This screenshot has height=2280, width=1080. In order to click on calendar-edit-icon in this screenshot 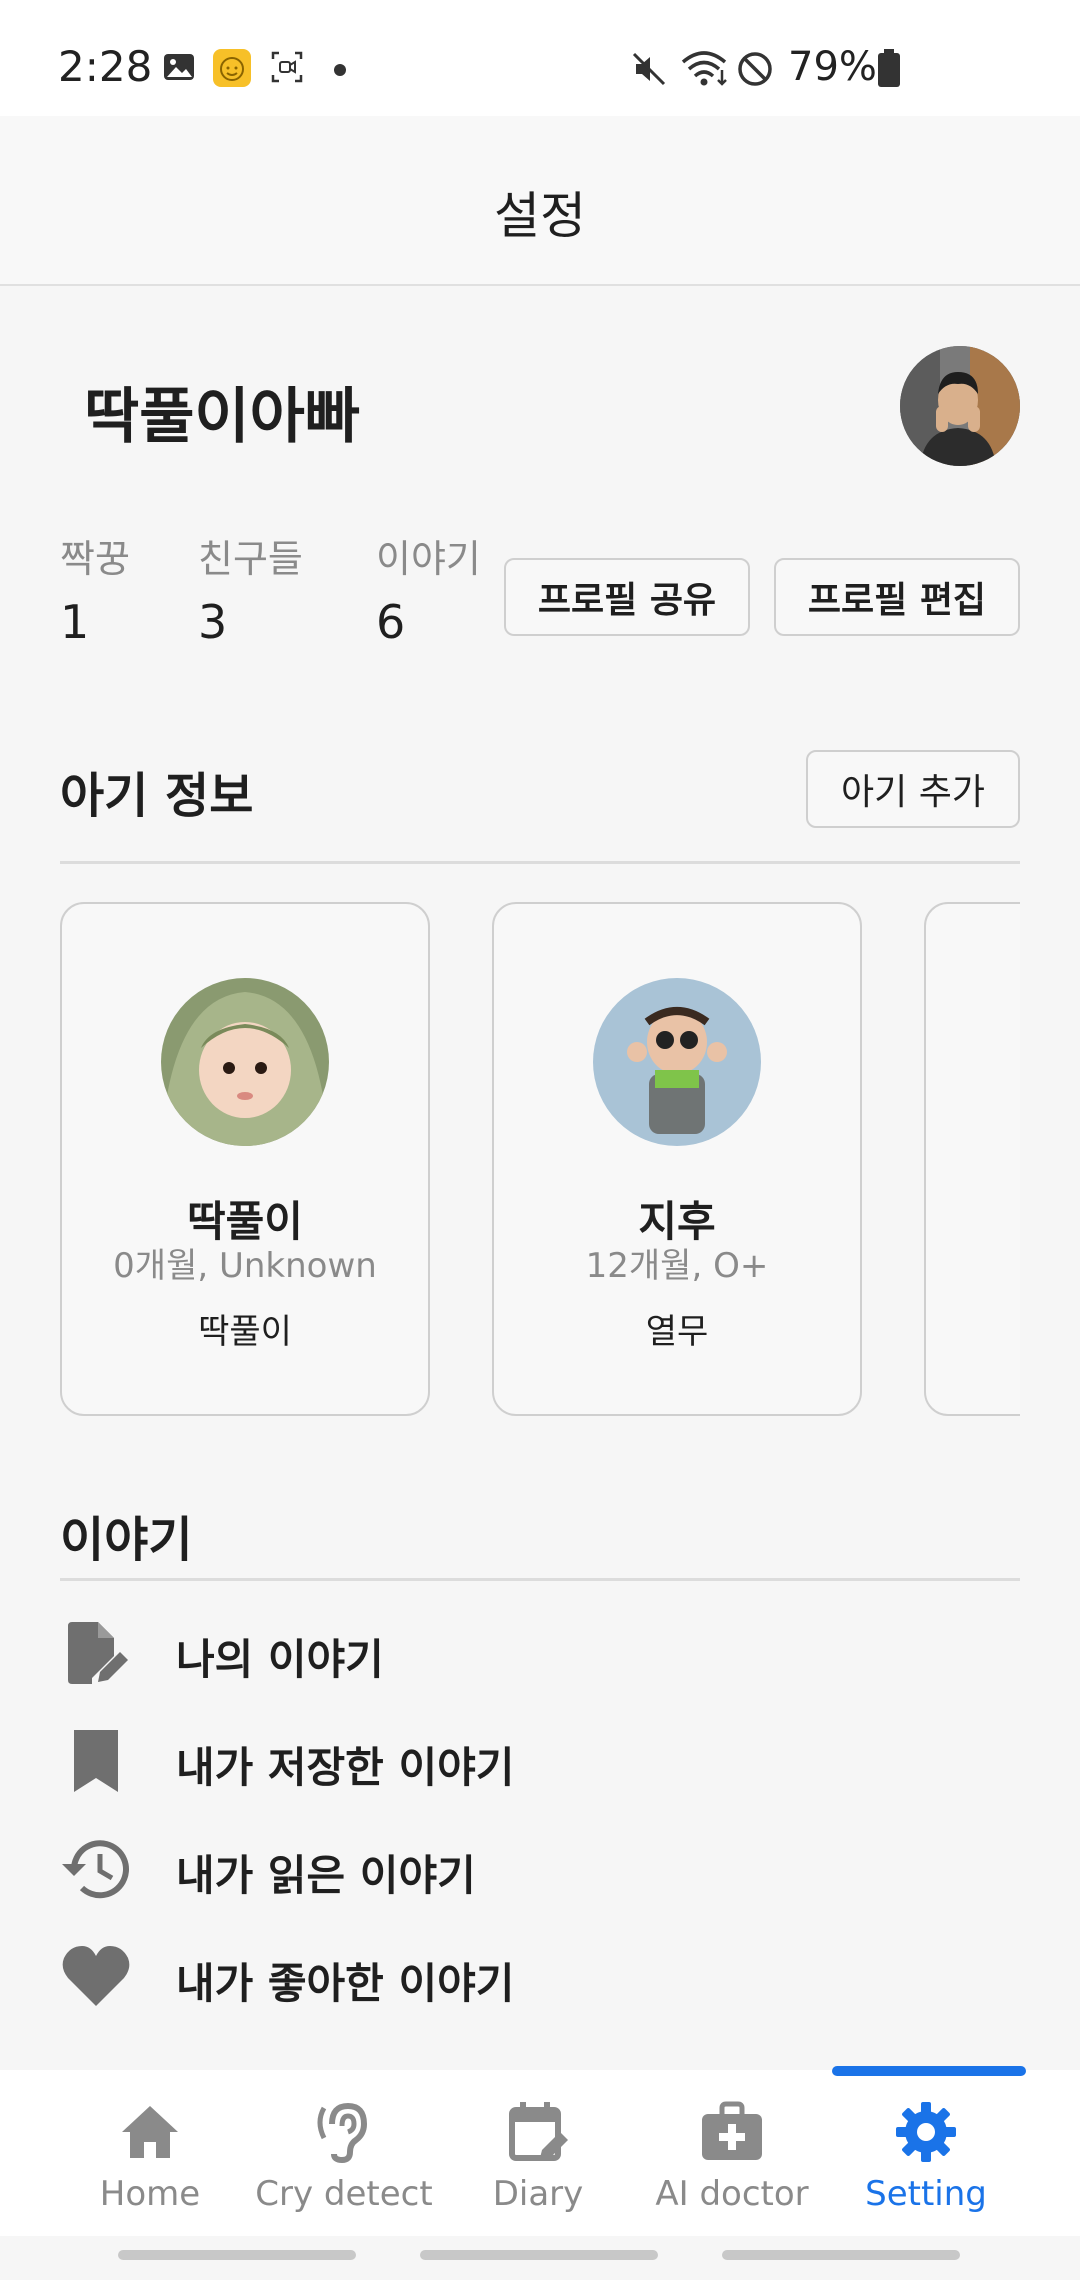, I will do `click(538, 2131)`.